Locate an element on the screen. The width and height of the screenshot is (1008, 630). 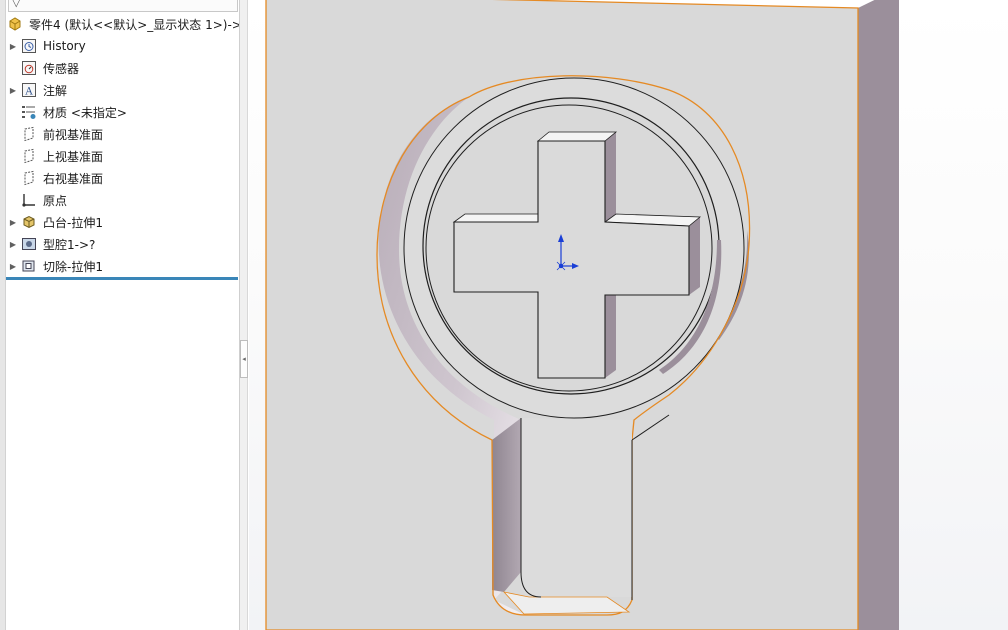
cavity-icon is located at coordinates (29, 244).